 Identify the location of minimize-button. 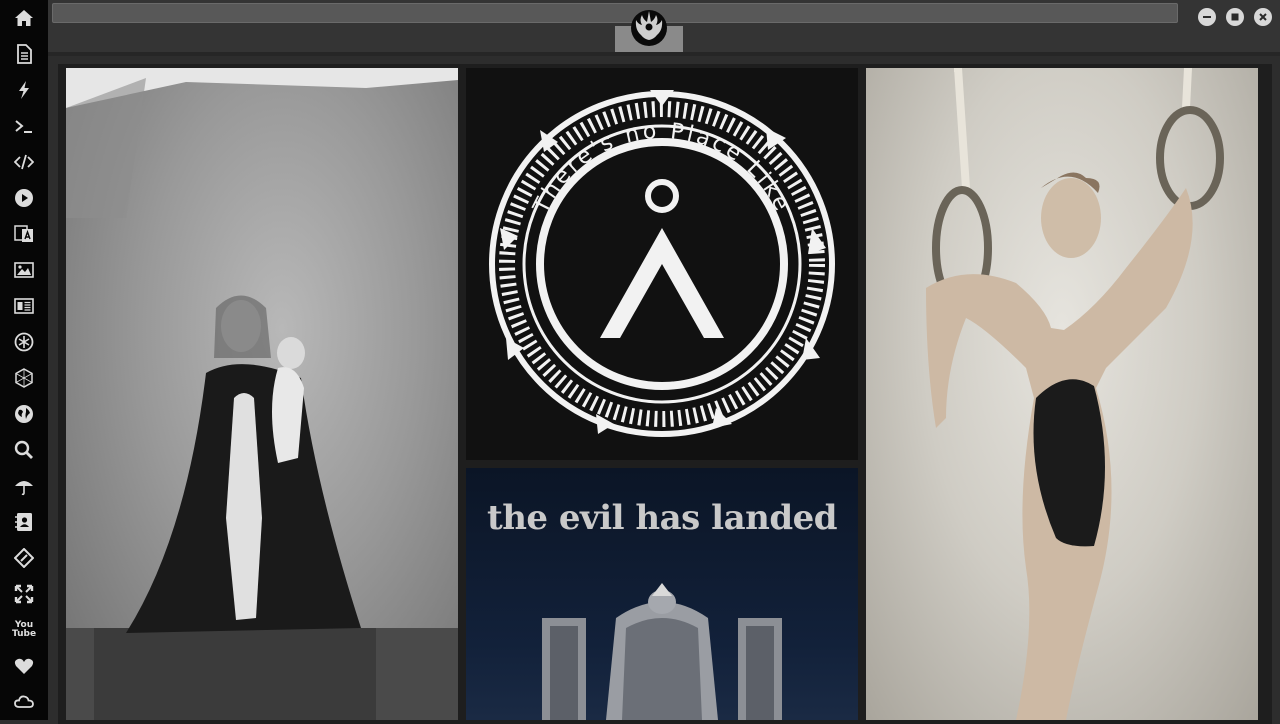
(1207, 17).